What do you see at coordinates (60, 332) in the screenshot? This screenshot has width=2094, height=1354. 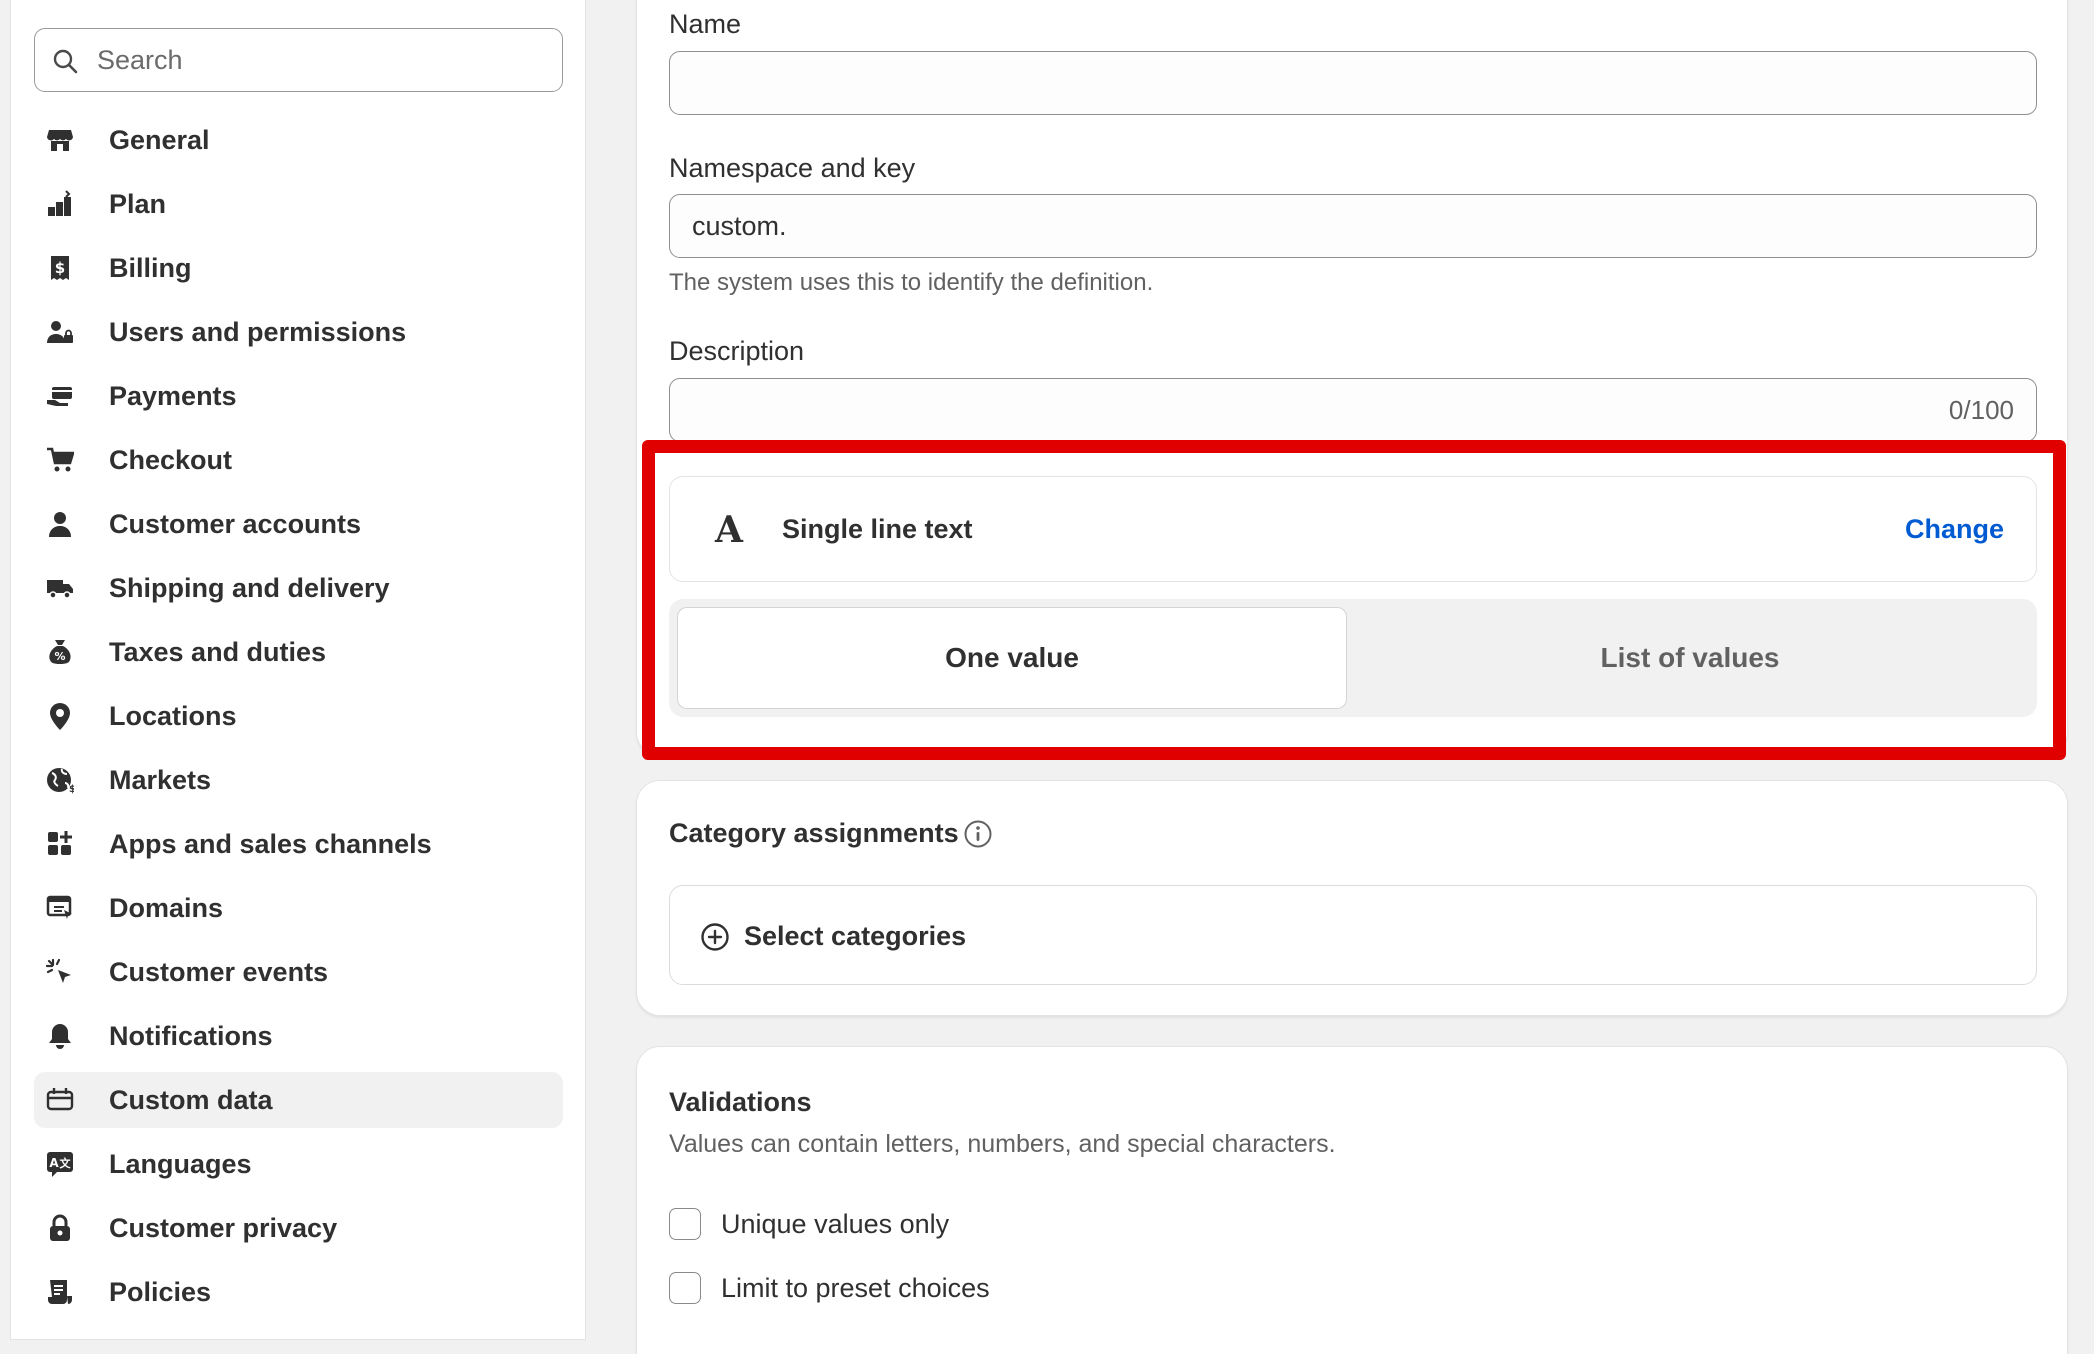 I see `users-icon` at bounding box center [60, 332].